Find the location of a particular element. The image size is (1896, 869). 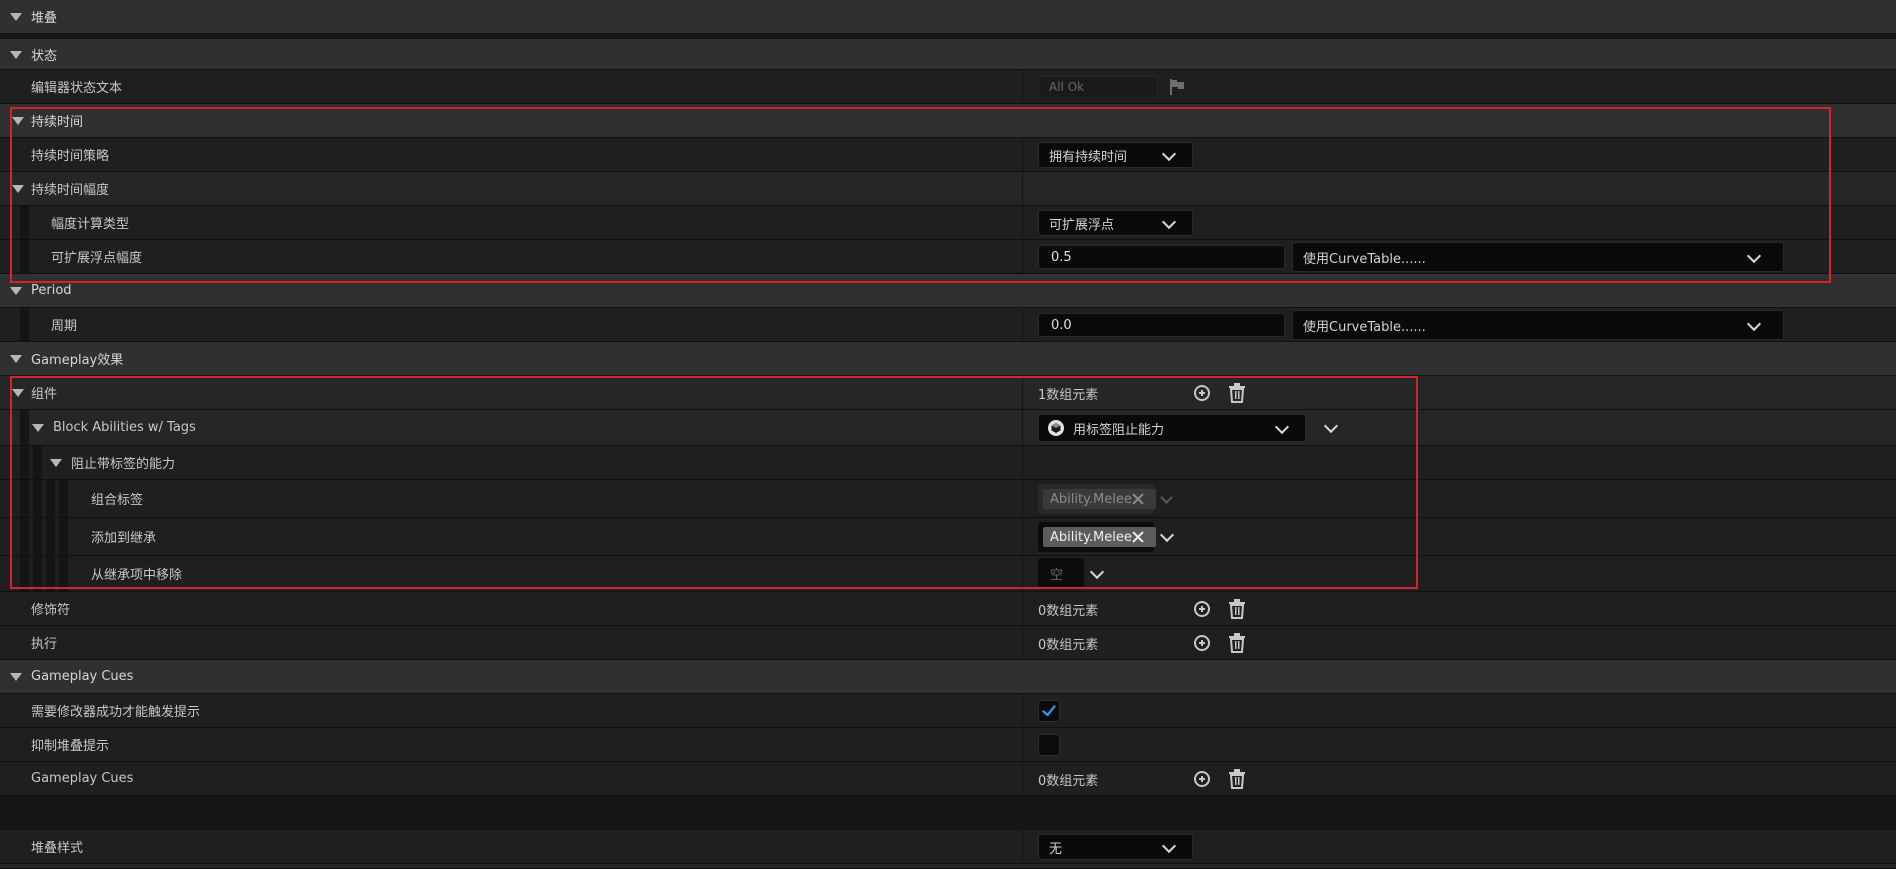

calc-type-dropdown: 可扩展浮点 is located at coordinates (1115, 223).